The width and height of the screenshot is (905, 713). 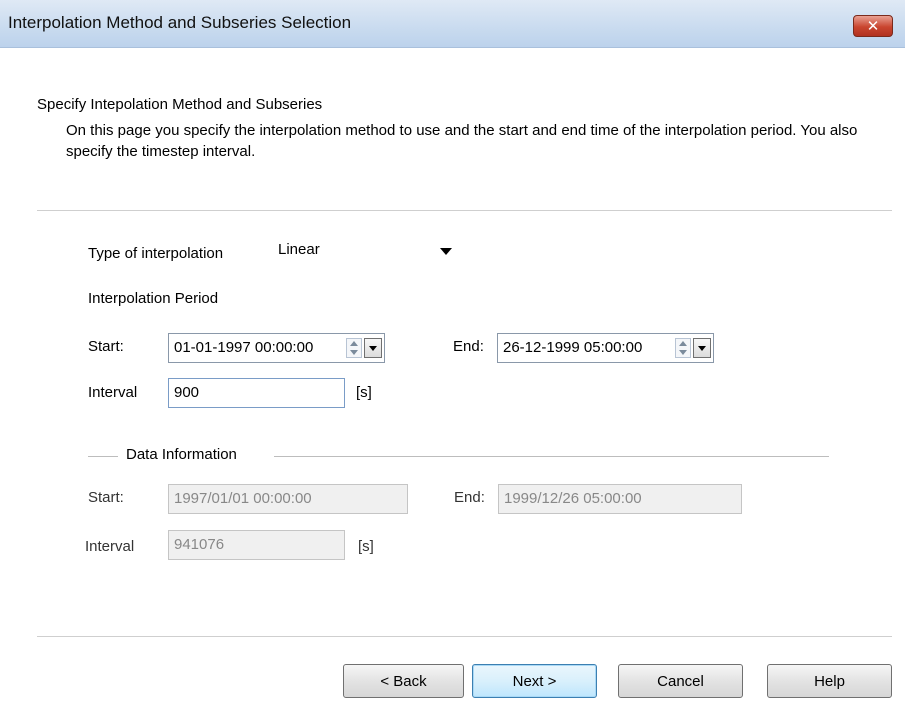 What do you see at coordinates (354, 348) in the screenshot?
I see `period-start-spinner` at bounding box center [354, 348].